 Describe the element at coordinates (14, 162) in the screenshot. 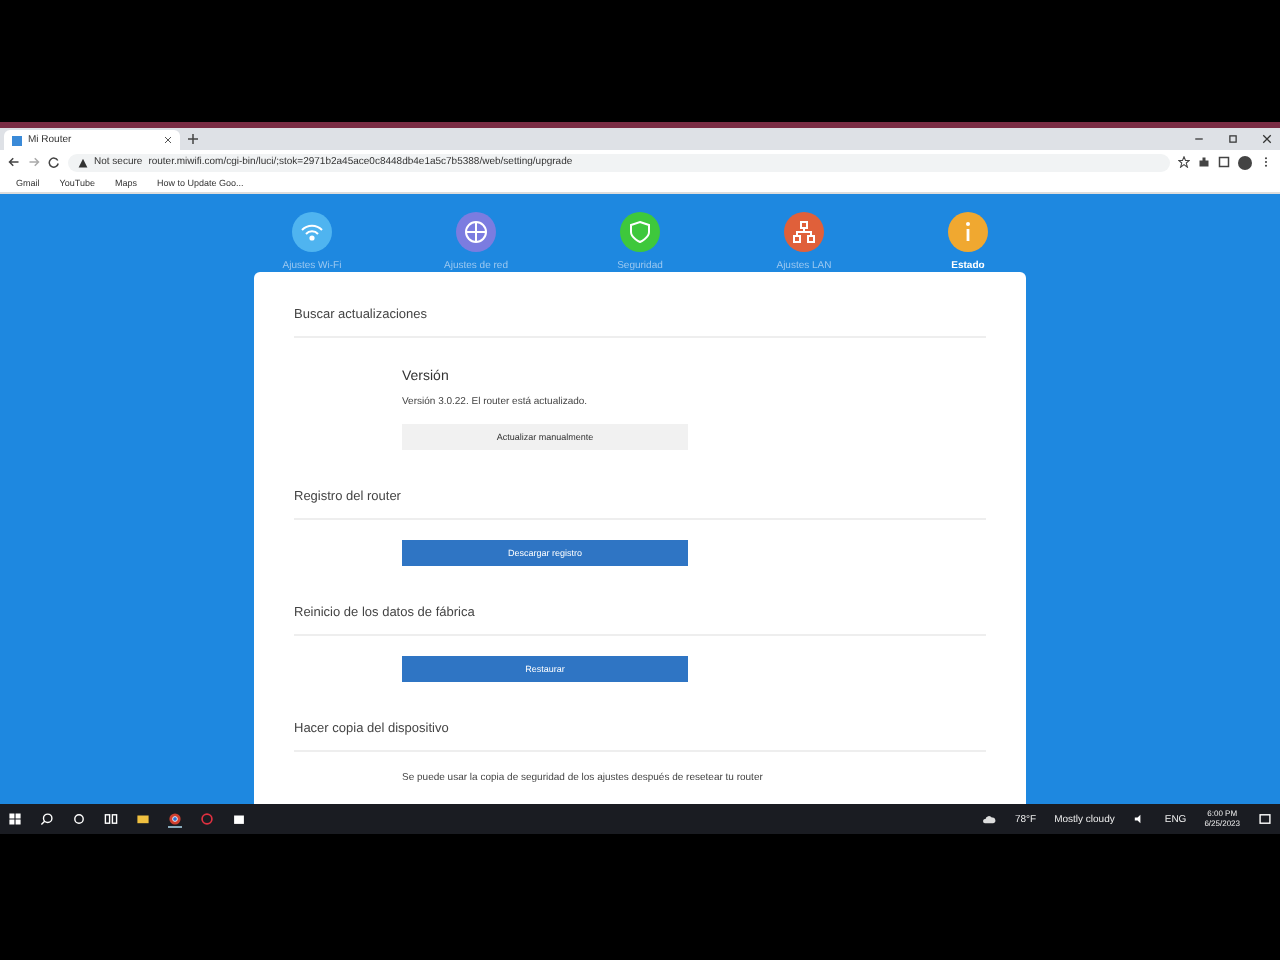

I see `back-arrow-icon` at that location.